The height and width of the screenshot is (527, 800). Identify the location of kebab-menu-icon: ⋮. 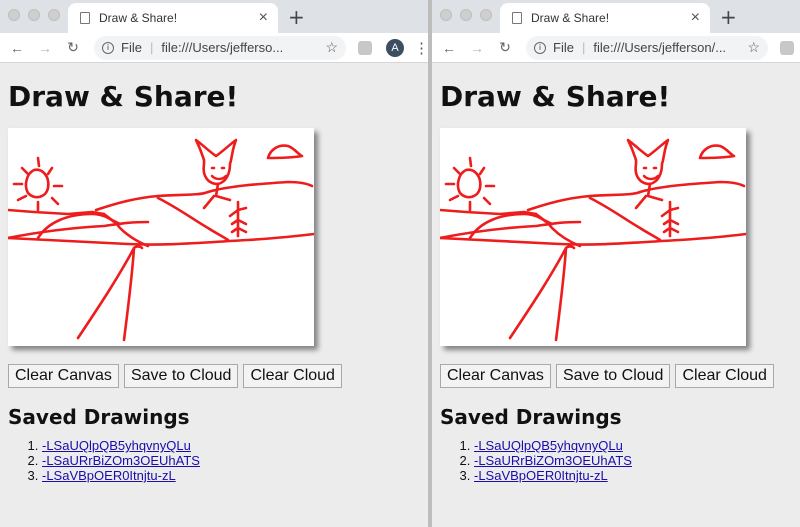
(421, 48).